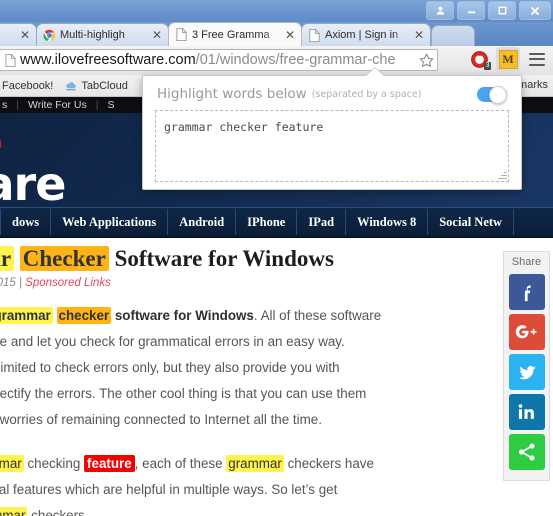 This screenshot has height=516, width=553. I want to click on bookmark-facebook: Facebook!, so click(29, 86).